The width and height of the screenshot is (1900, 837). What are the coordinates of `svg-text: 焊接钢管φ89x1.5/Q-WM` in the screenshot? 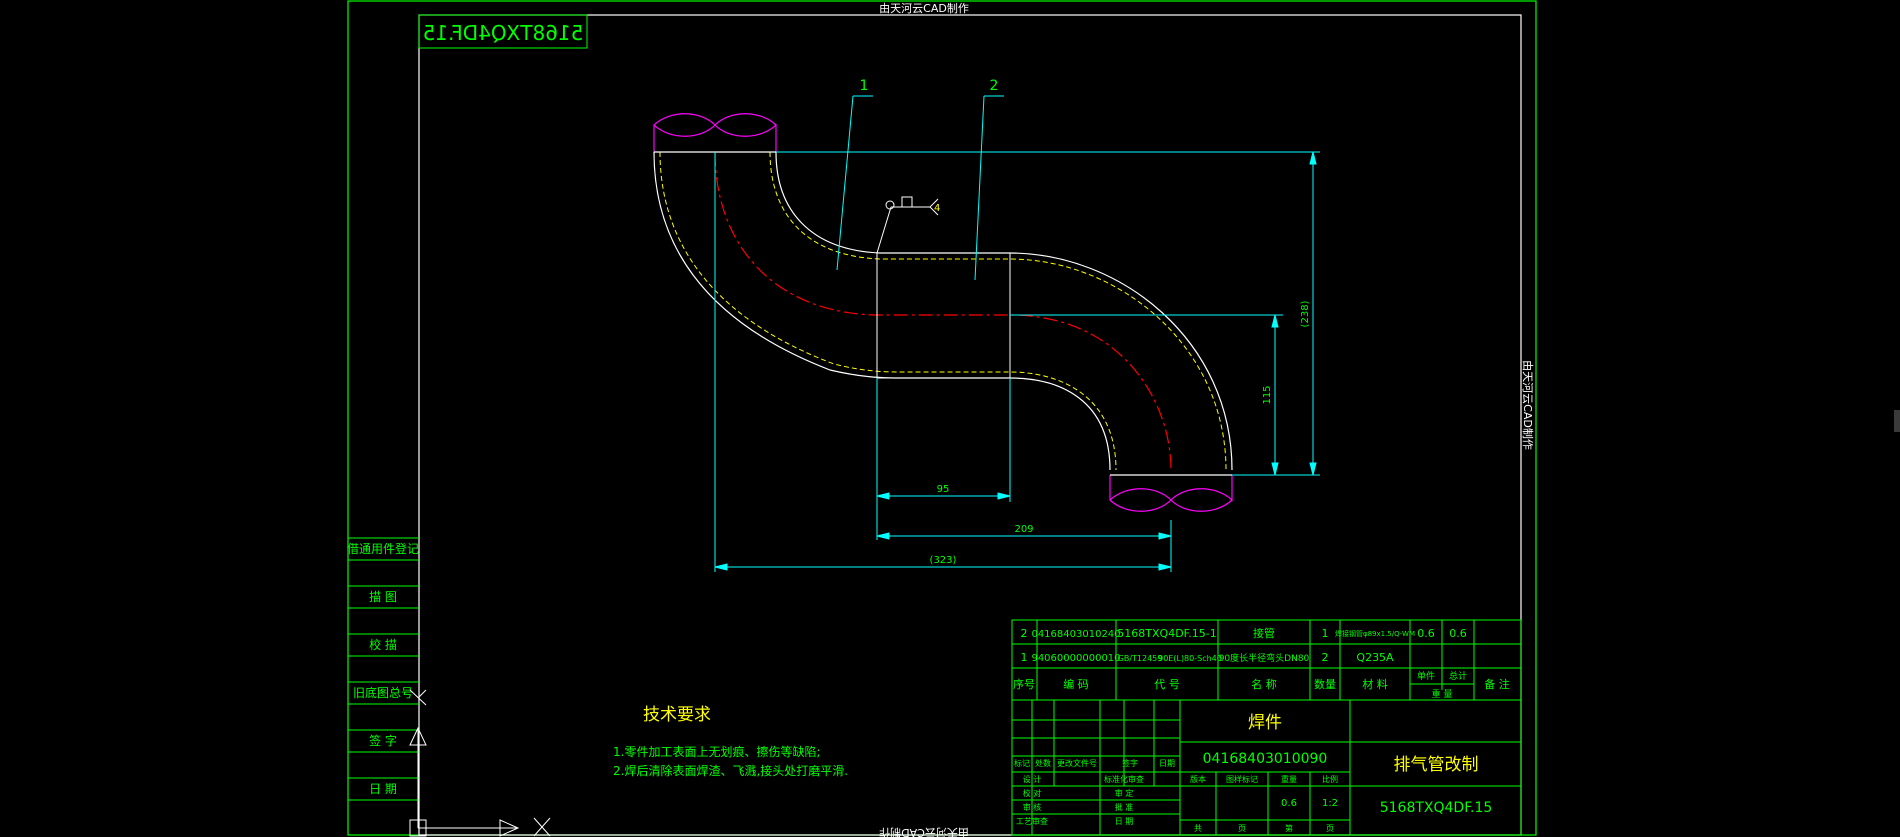 It's located at (1375, 633).